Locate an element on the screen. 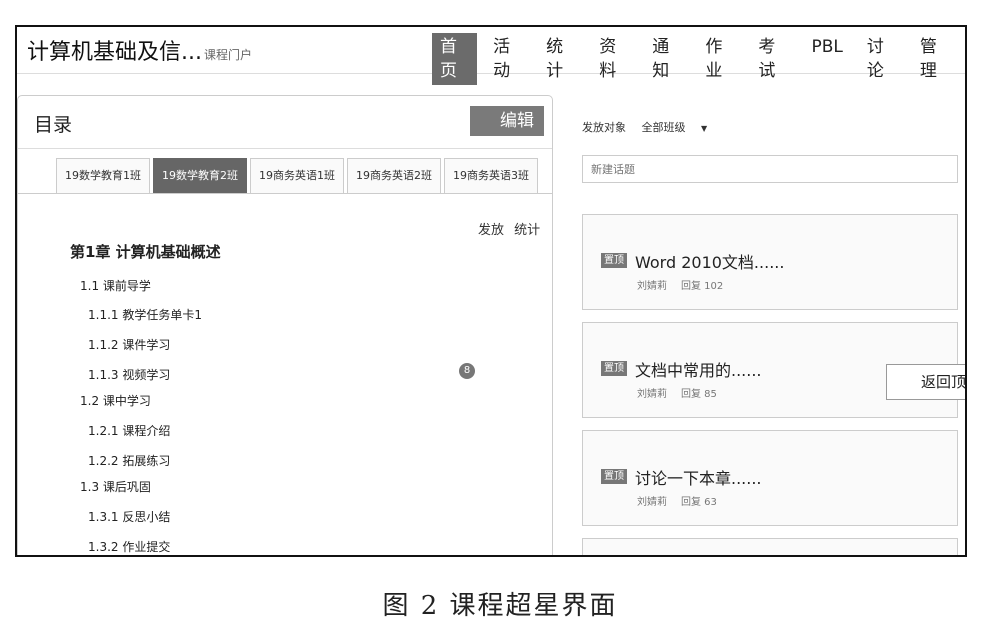 This screenshot has height=629, width=1000. topic-card: 置顶 Word 2010文档...... 刘婧莉 回复 102 is located at coordinates (770, 262).